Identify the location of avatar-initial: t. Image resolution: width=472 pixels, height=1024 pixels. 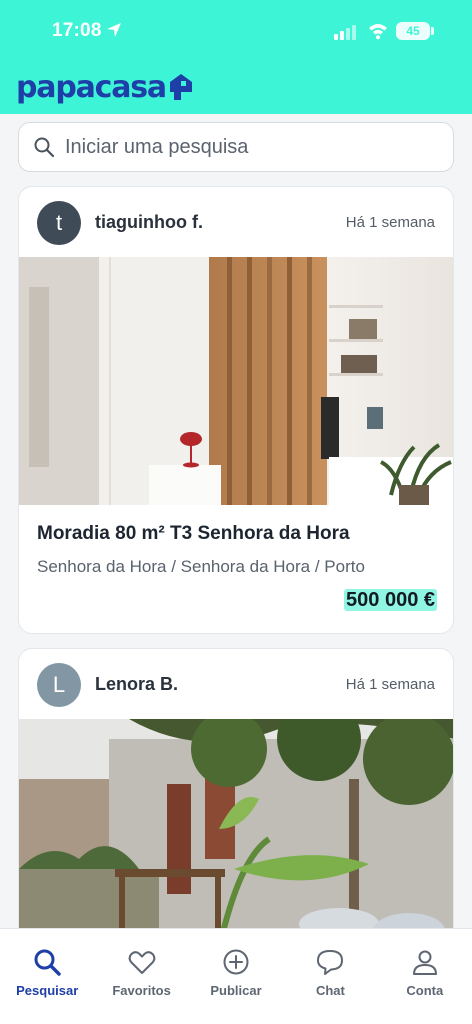
(59, 222).